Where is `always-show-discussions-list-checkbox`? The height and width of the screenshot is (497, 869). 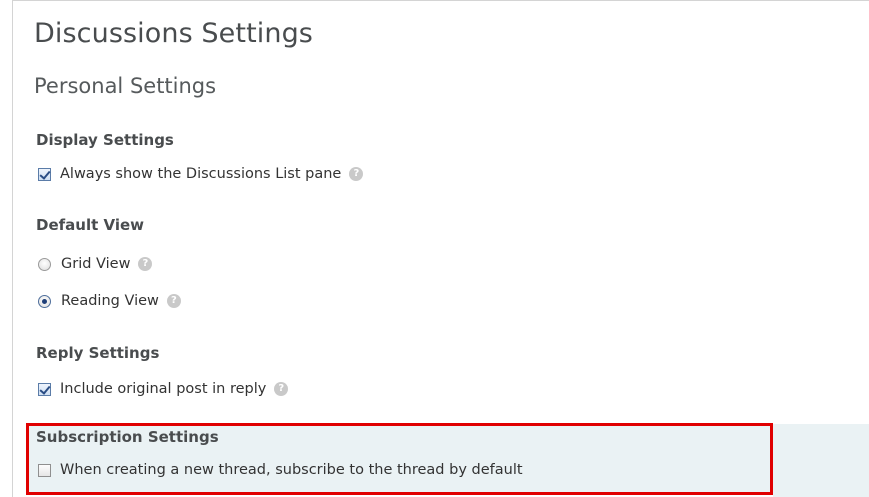 always-show-discussions-list-checkbox is located at coordinates (44, 174).